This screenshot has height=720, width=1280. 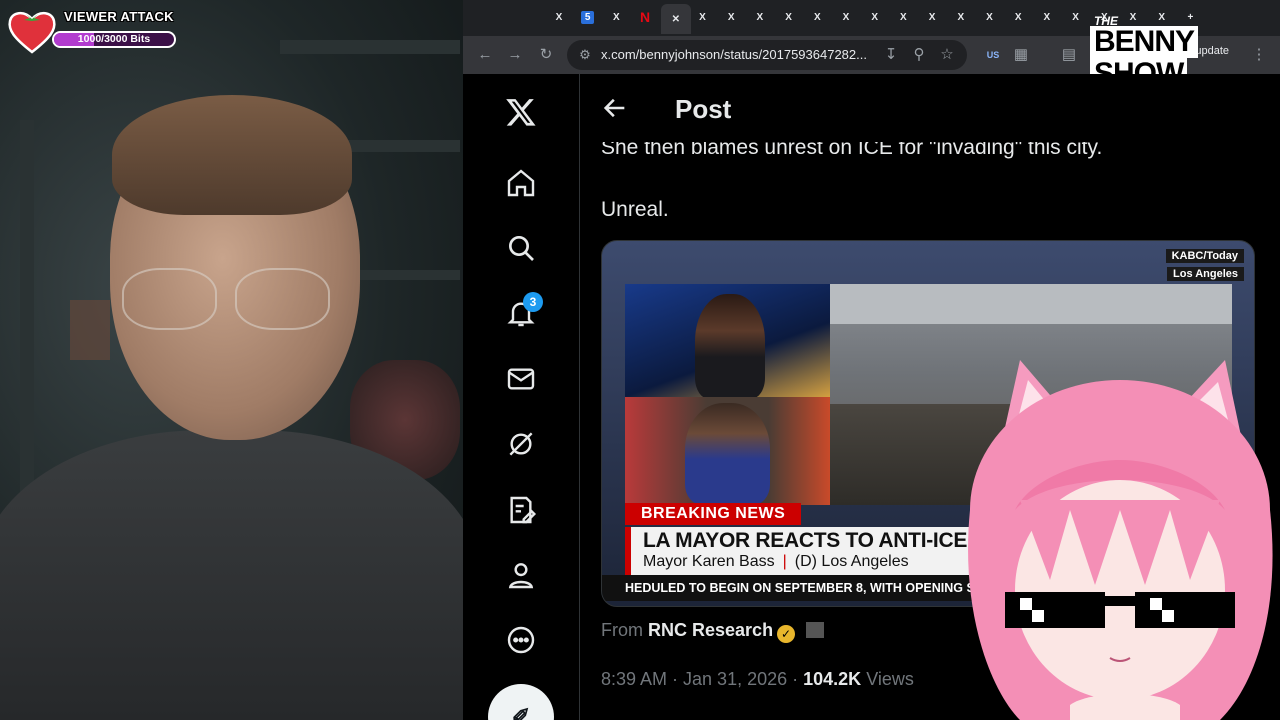 What do you see at coordinates (699, 679) in the screenshot?
I see `post-timestamp: 8:39 AM · Jan 31, 2026 ·` at bounding box center [699, 679].